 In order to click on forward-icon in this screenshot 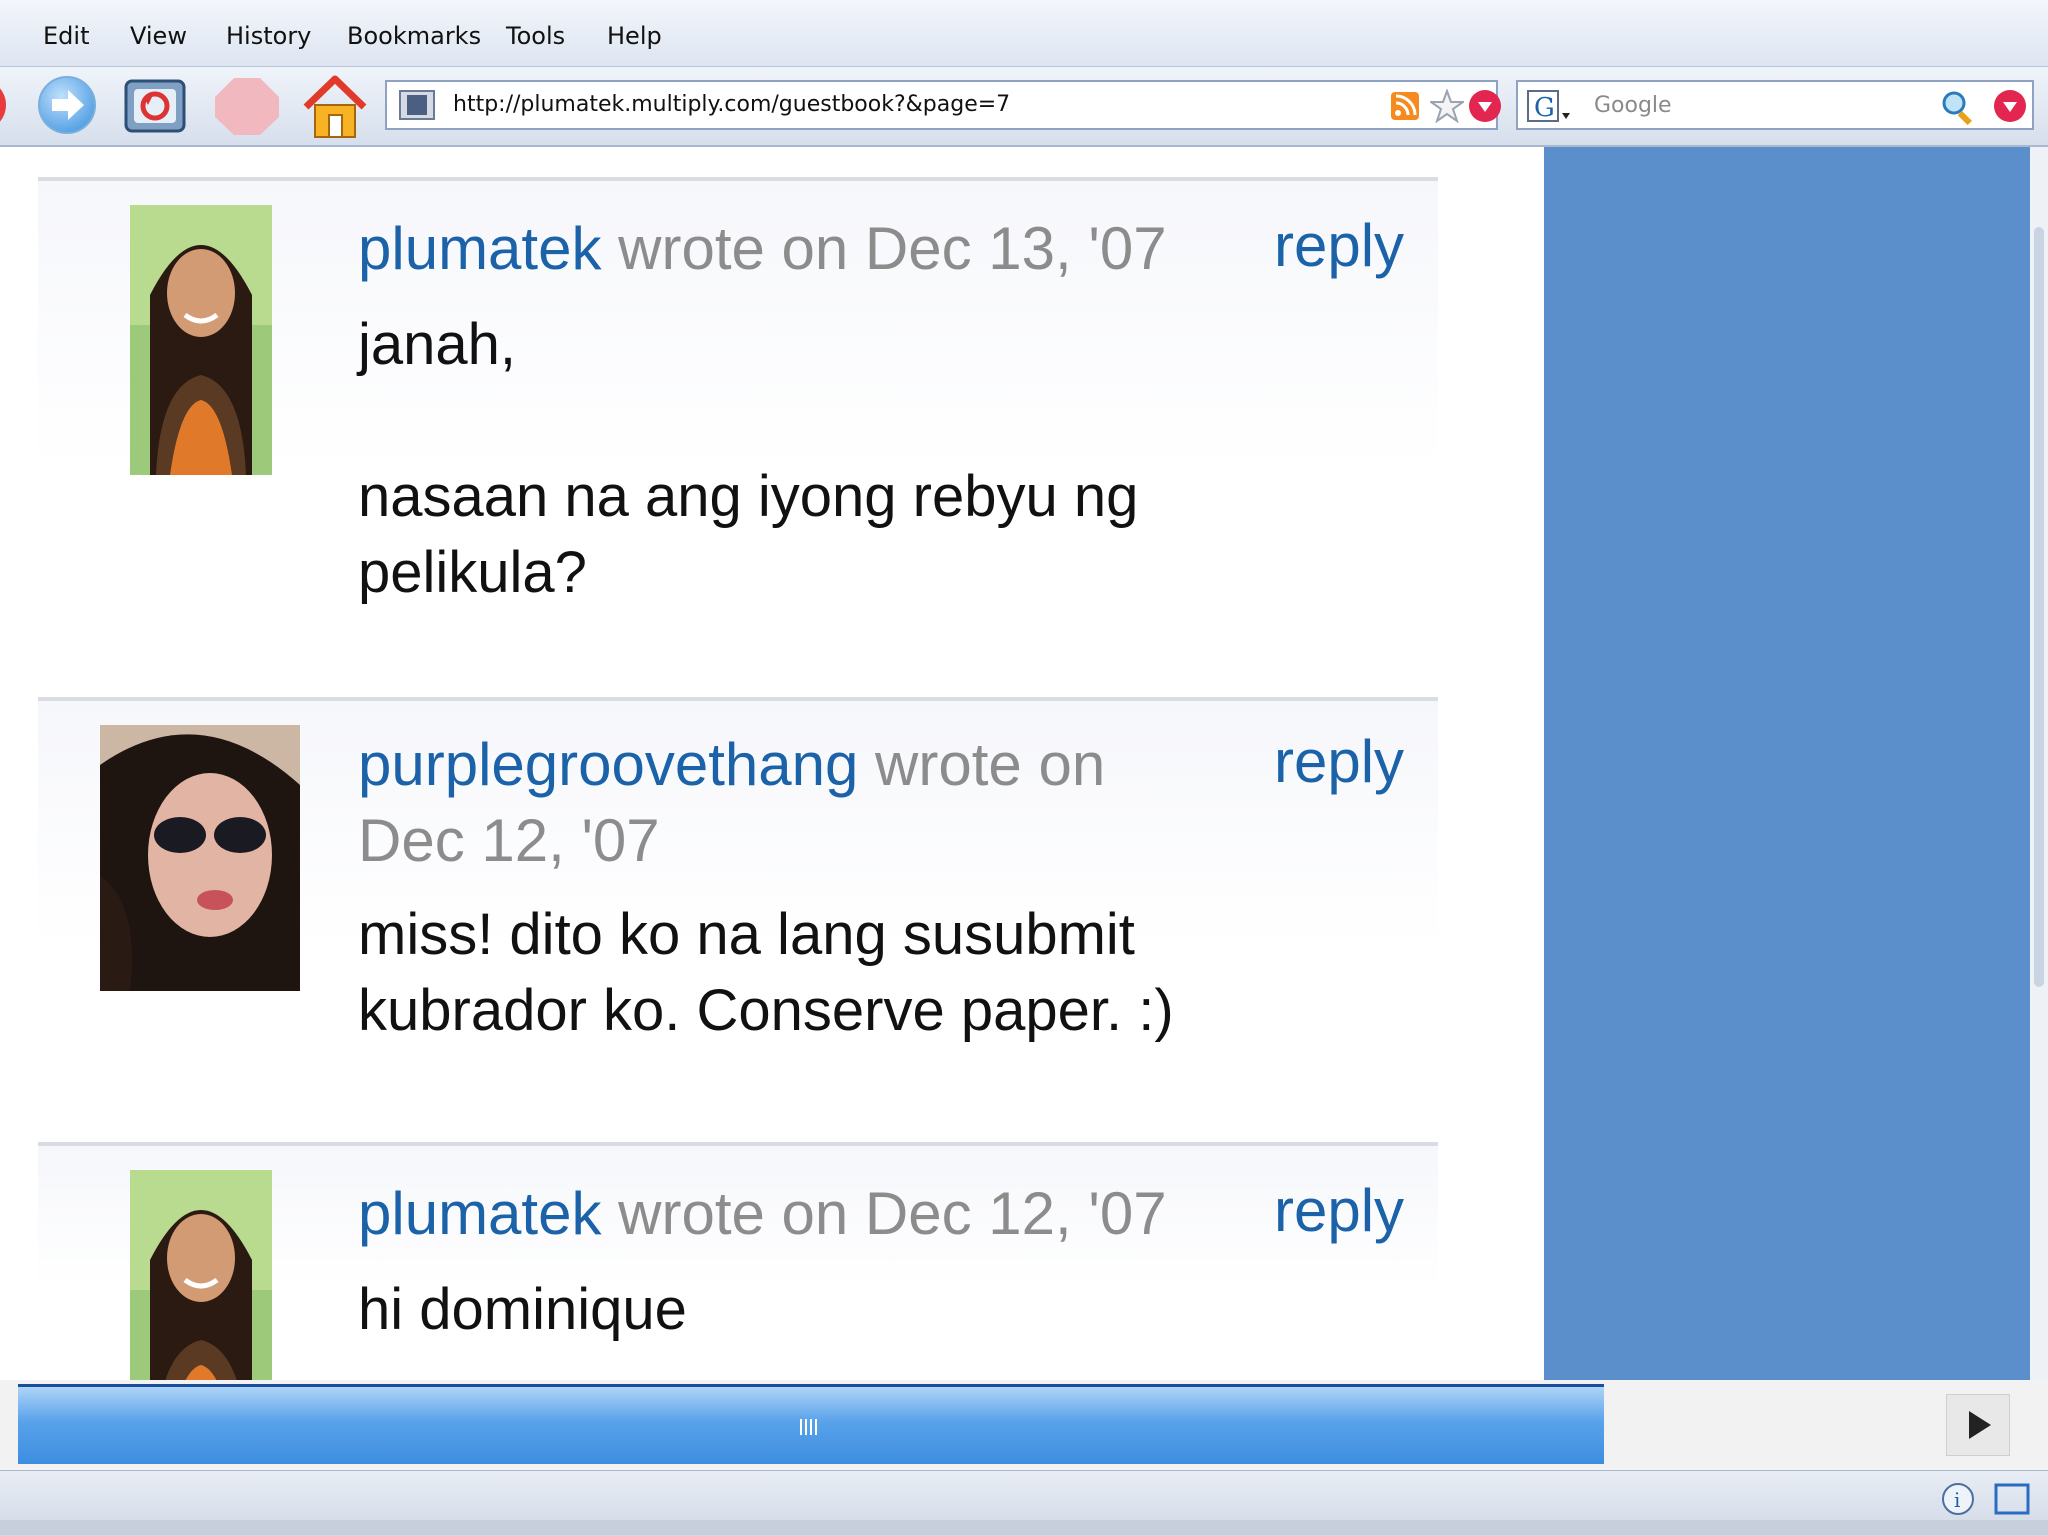, I will do `click(67, 105)`.